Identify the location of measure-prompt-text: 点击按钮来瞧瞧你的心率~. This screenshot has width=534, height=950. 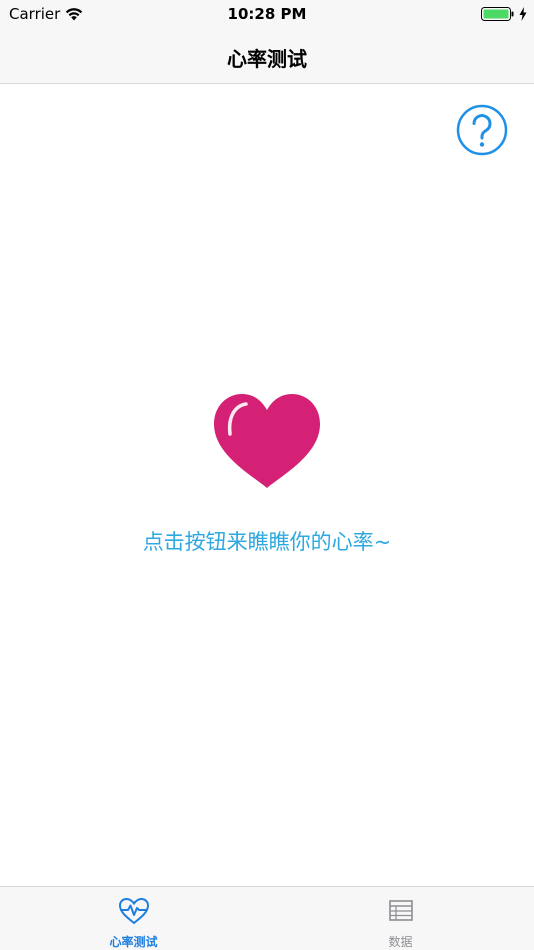
(267, 542).